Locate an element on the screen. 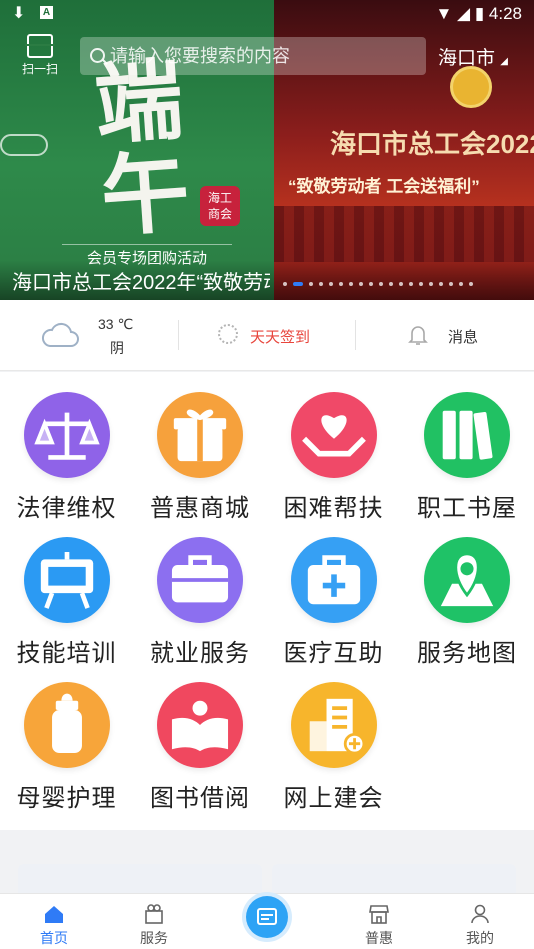 This screenshot has height=949, width=534. carousel-indicator is located at coordinates (381, 280).